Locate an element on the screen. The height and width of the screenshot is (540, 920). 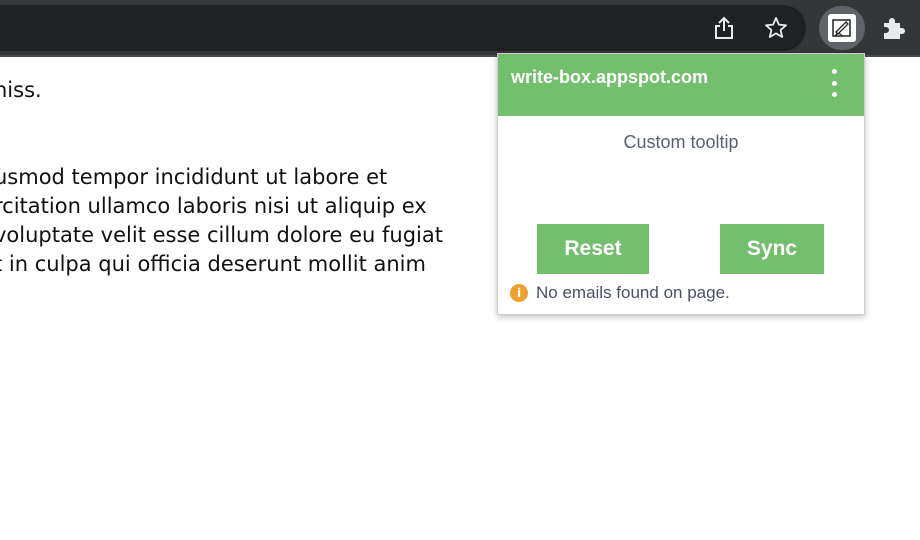
page-text-line: niss. is located at coordinates (21, 90).